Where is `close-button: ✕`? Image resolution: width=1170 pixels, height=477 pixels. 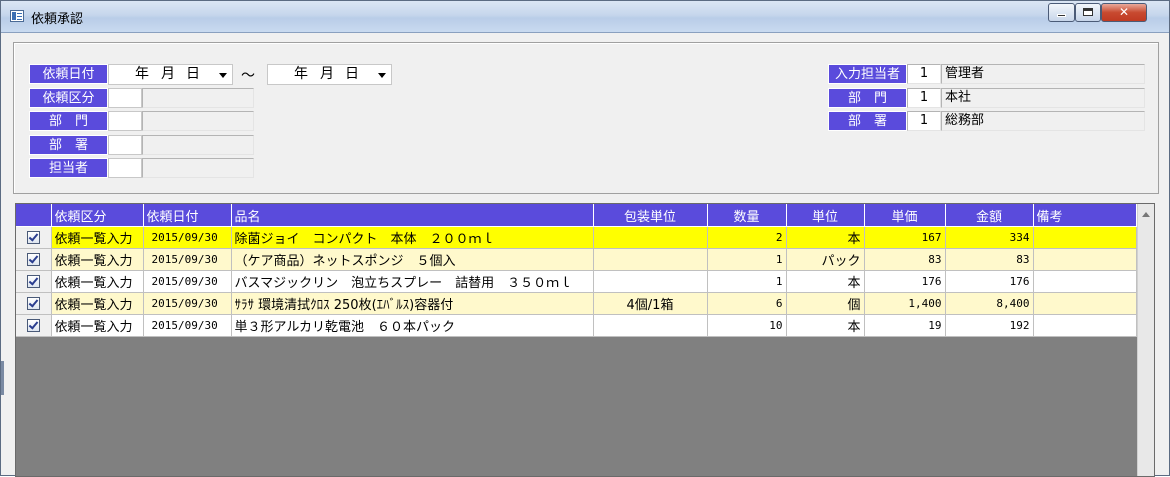 close-button: ✕ is located at coordinates (1124, 12).